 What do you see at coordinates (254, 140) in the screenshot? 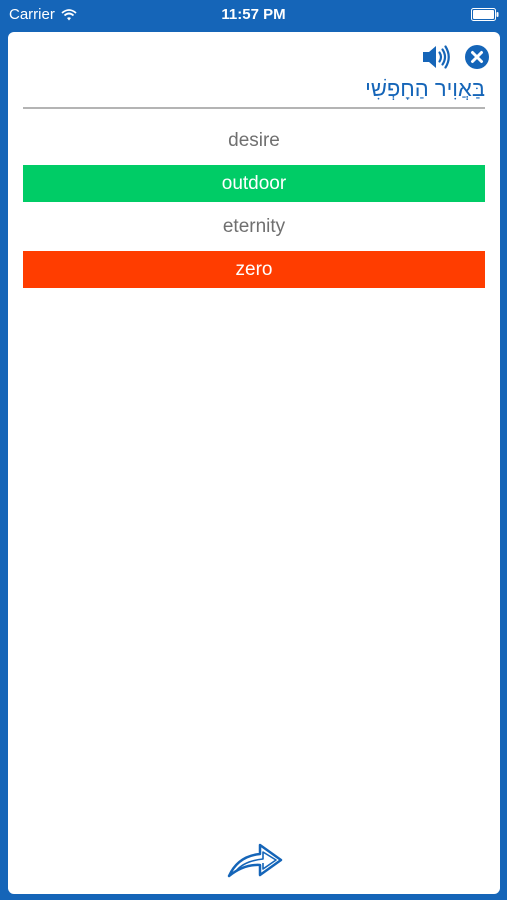
I see `answer-option-desire: desire` at bounding box center [254, 140].